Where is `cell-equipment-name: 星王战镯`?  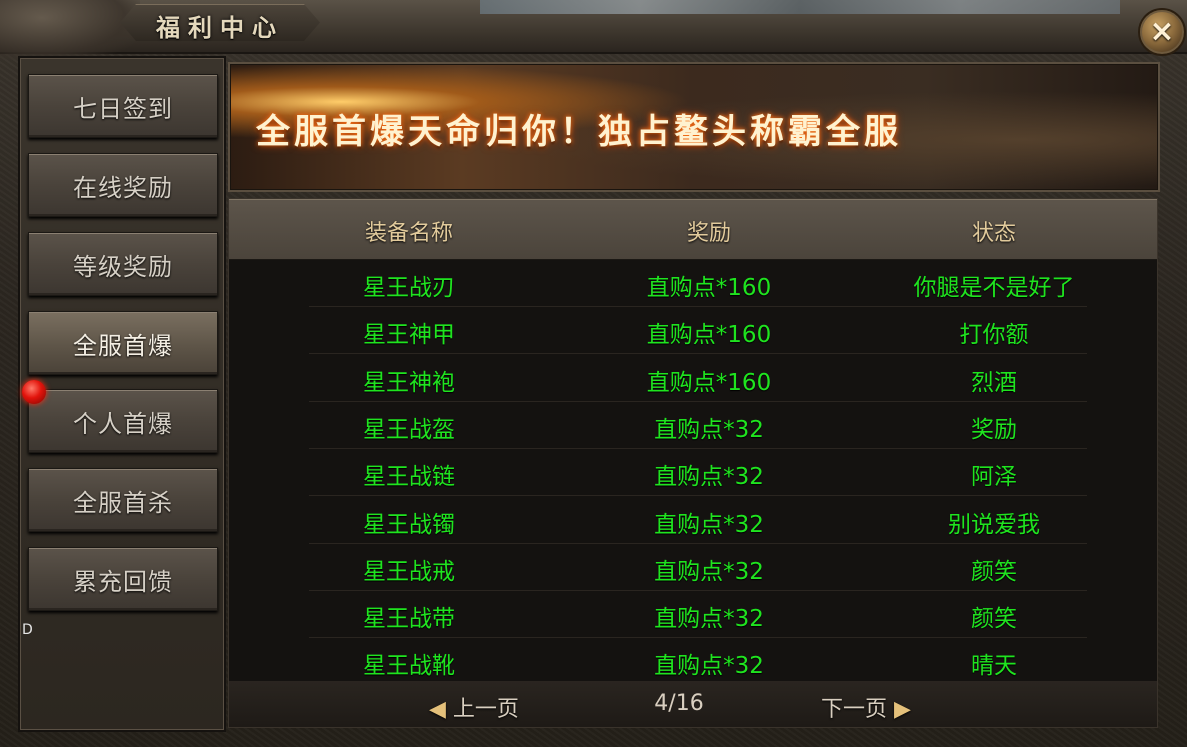 cell-equipment-name: 星王战镯 is located at coordinates (409, 524).